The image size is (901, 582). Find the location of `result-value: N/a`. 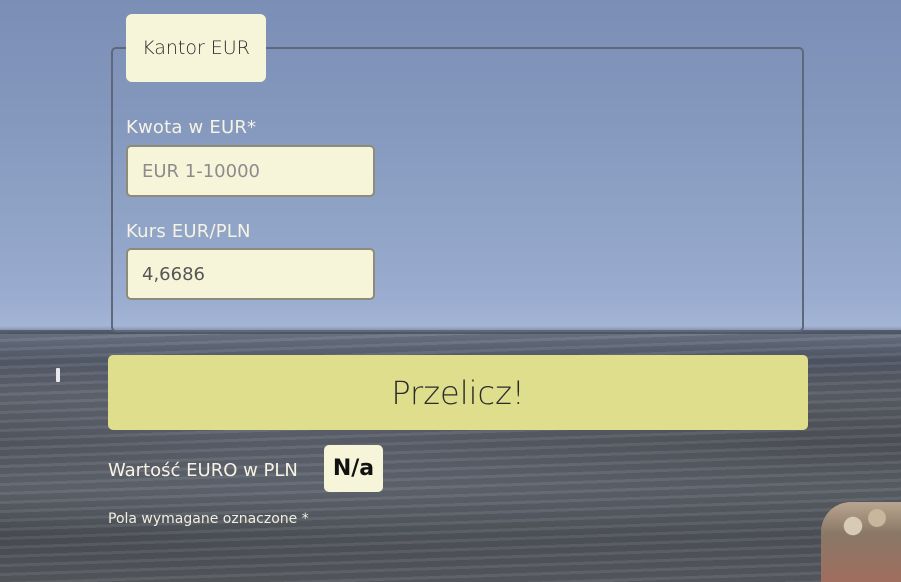

result-value: N/a is located at coordinates (353, 468).